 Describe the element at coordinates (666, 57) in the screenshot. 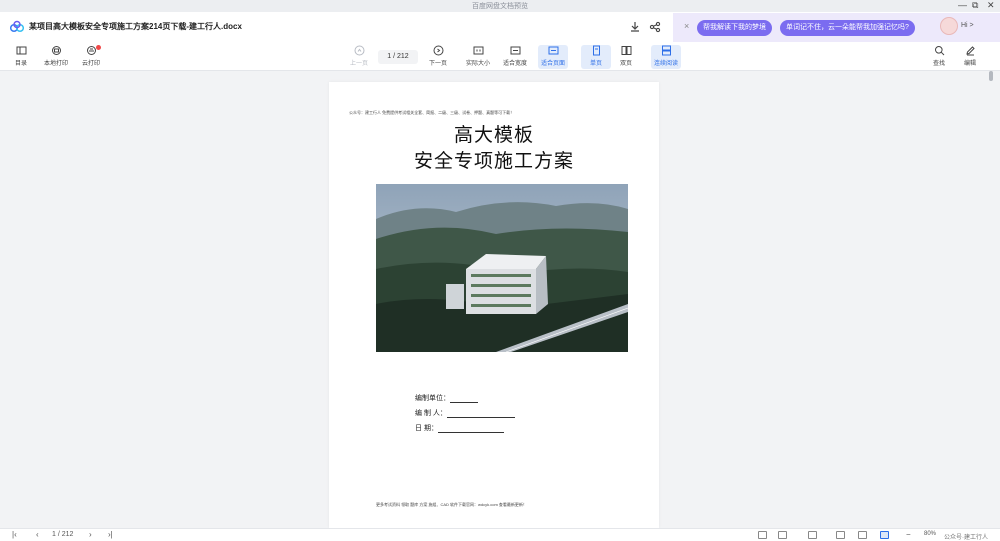

I see `continuous-reading-button: 连续阅读` at that location.